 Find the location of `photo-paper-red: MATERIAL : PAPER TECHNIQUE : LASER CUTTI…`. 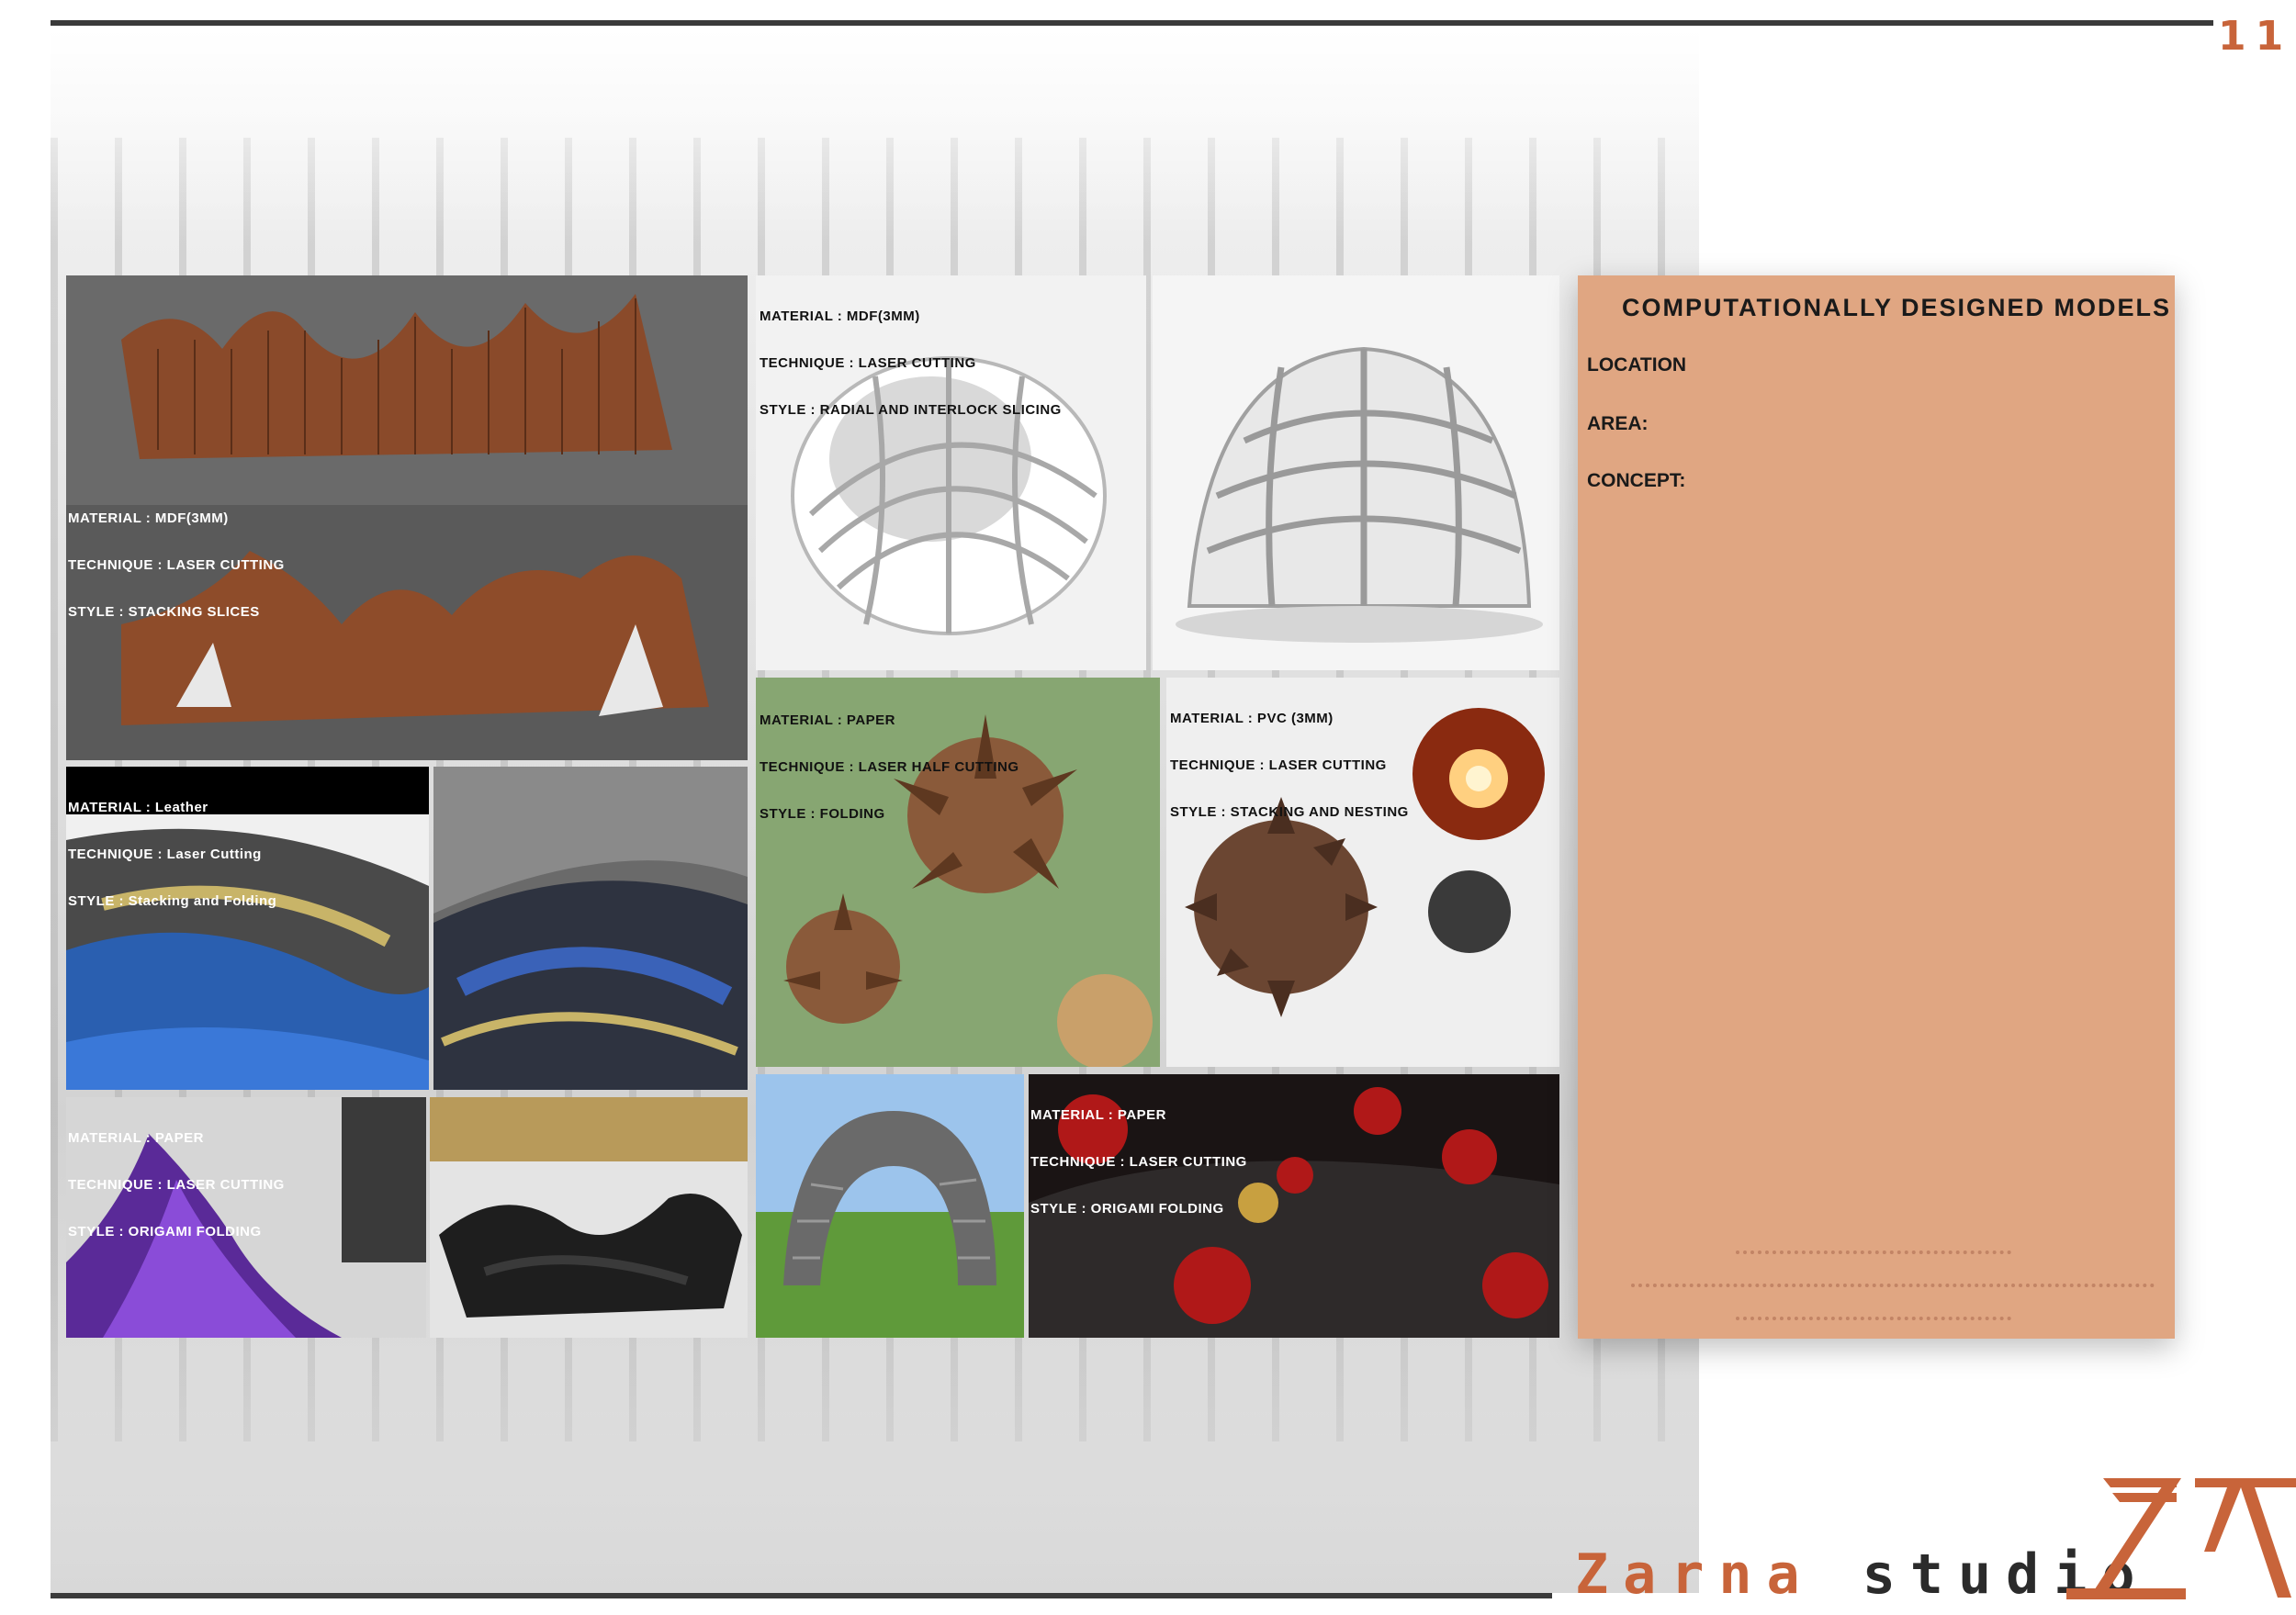

photo-paper-red: MATERIAL : PAPER TECHNIQUE : LASER CUTTI… is located at coordinates (1294, 1206).